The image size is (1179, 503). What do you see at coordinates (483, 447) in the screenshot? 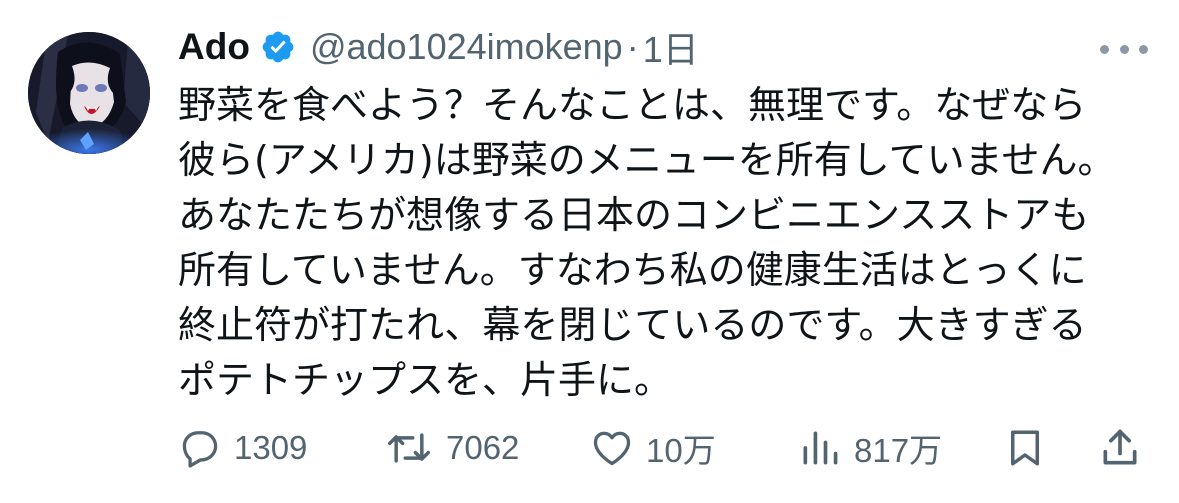
I see `repost-count: 7062` at bounding box center [483, 447].